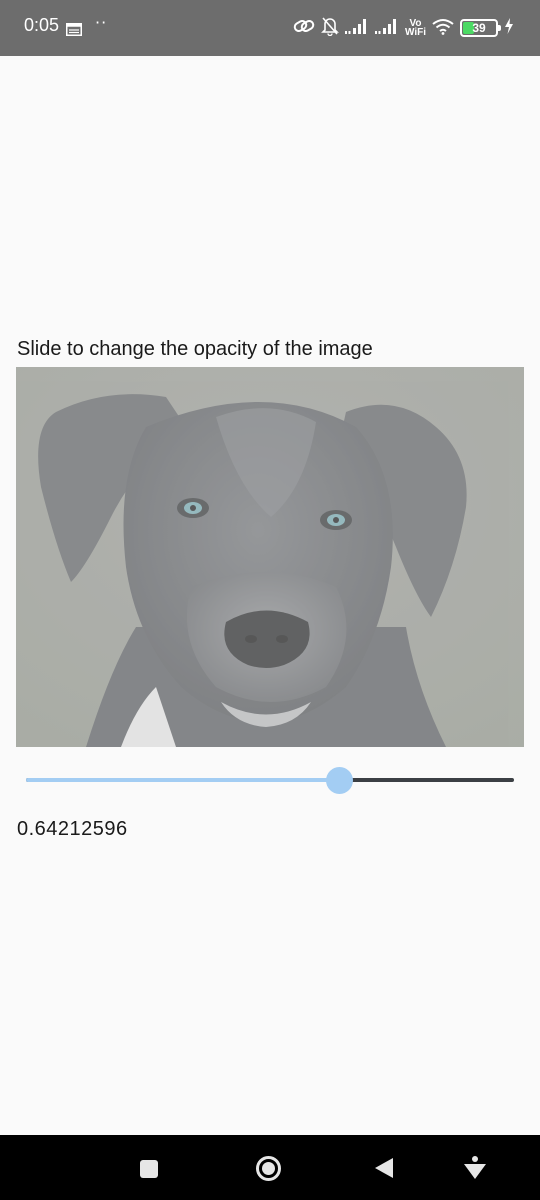 The height and width of the screenshot is (1200, 540). I want to click on wifi-icon, so click(443, 28).